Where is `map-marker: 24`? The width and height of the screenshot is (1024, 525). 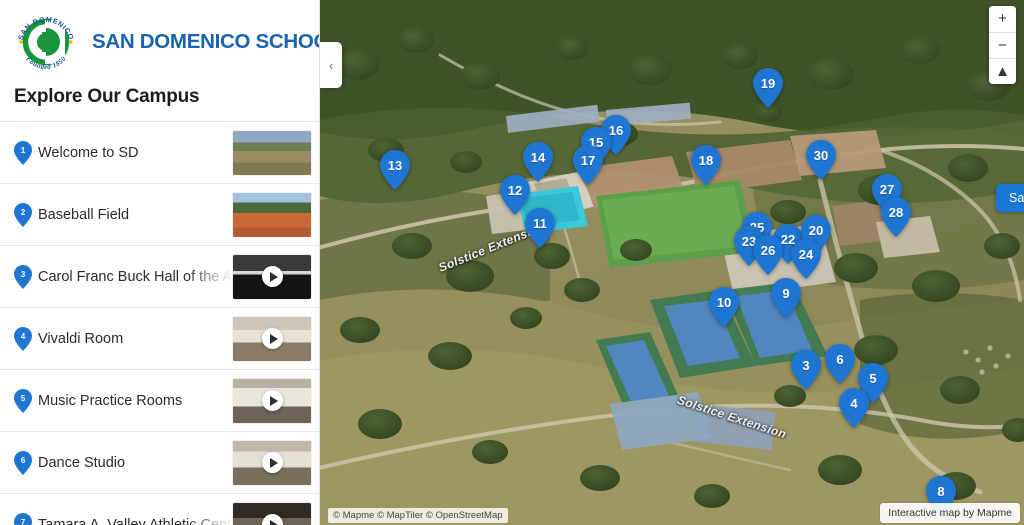
map-marker: 24 is located at coordinates (806, 259).